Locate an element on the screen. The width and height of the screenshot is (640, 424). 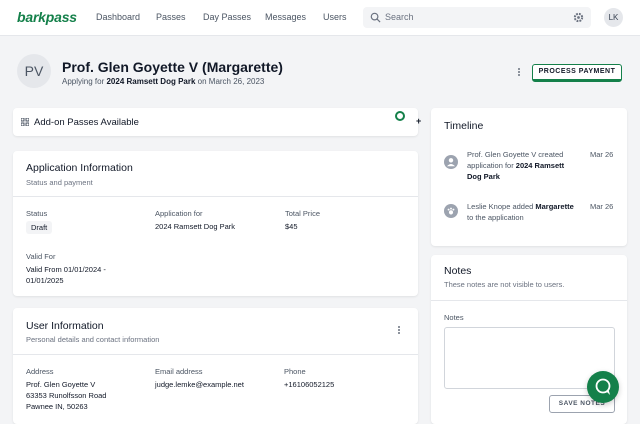
user-info-title: User Information is located at coordinates (65, 326).